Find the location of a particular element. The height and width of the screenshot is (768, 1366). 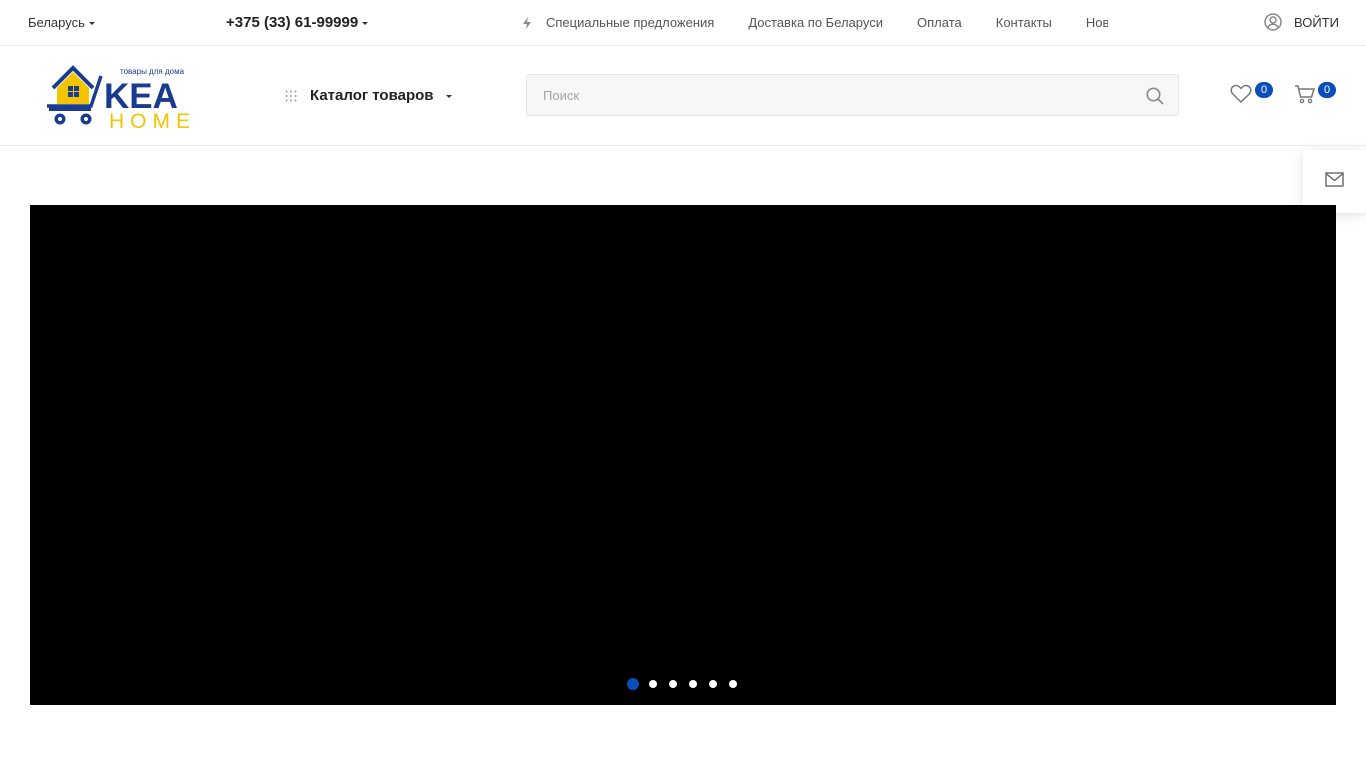

login-label: ВОЙТИ is located at coordinates (1316, 22).